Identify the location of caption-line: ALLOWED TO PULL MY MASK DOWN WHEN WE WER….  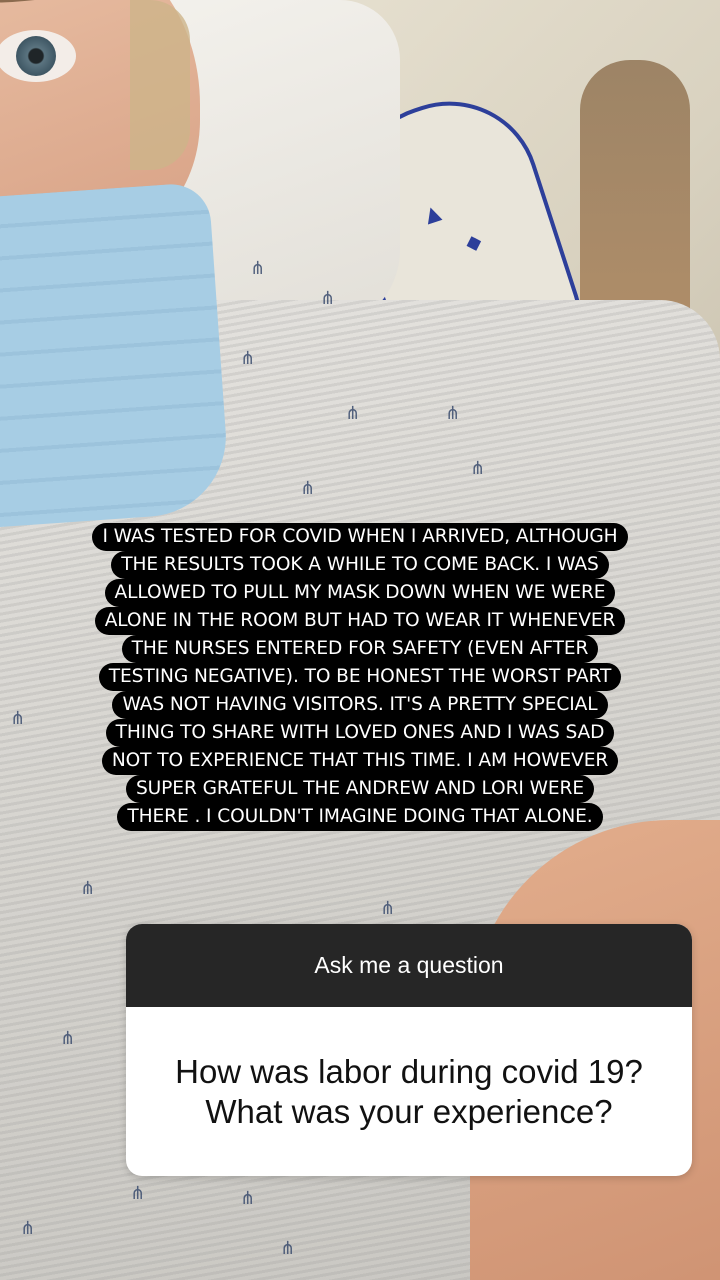
(360, 593).